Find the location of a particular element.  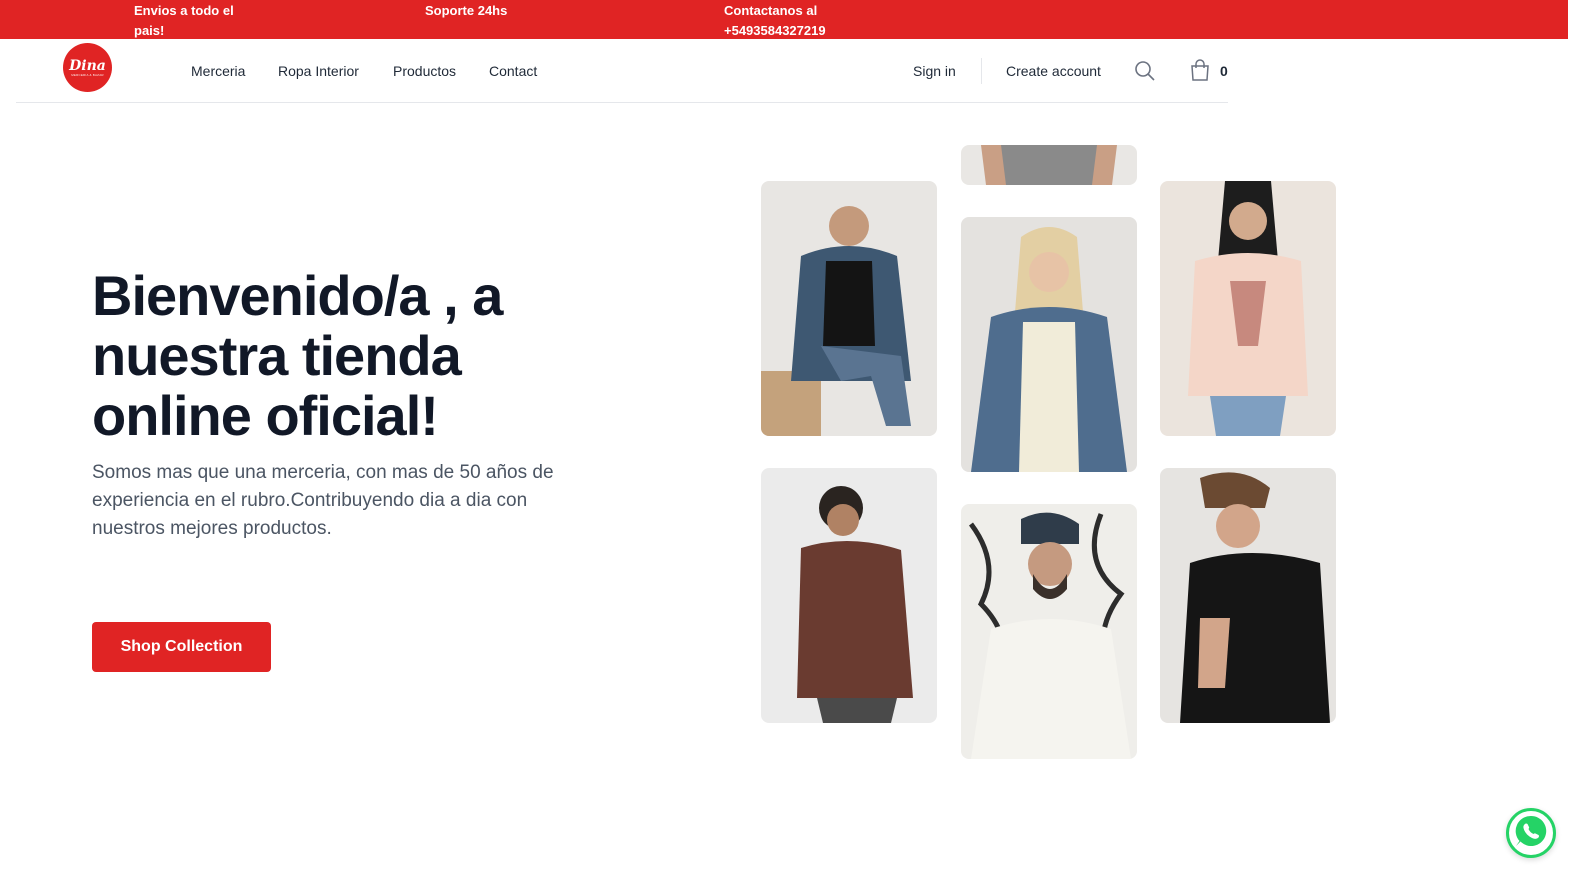

gallery-image-man-beanie is located at coordinates (1049, 631).